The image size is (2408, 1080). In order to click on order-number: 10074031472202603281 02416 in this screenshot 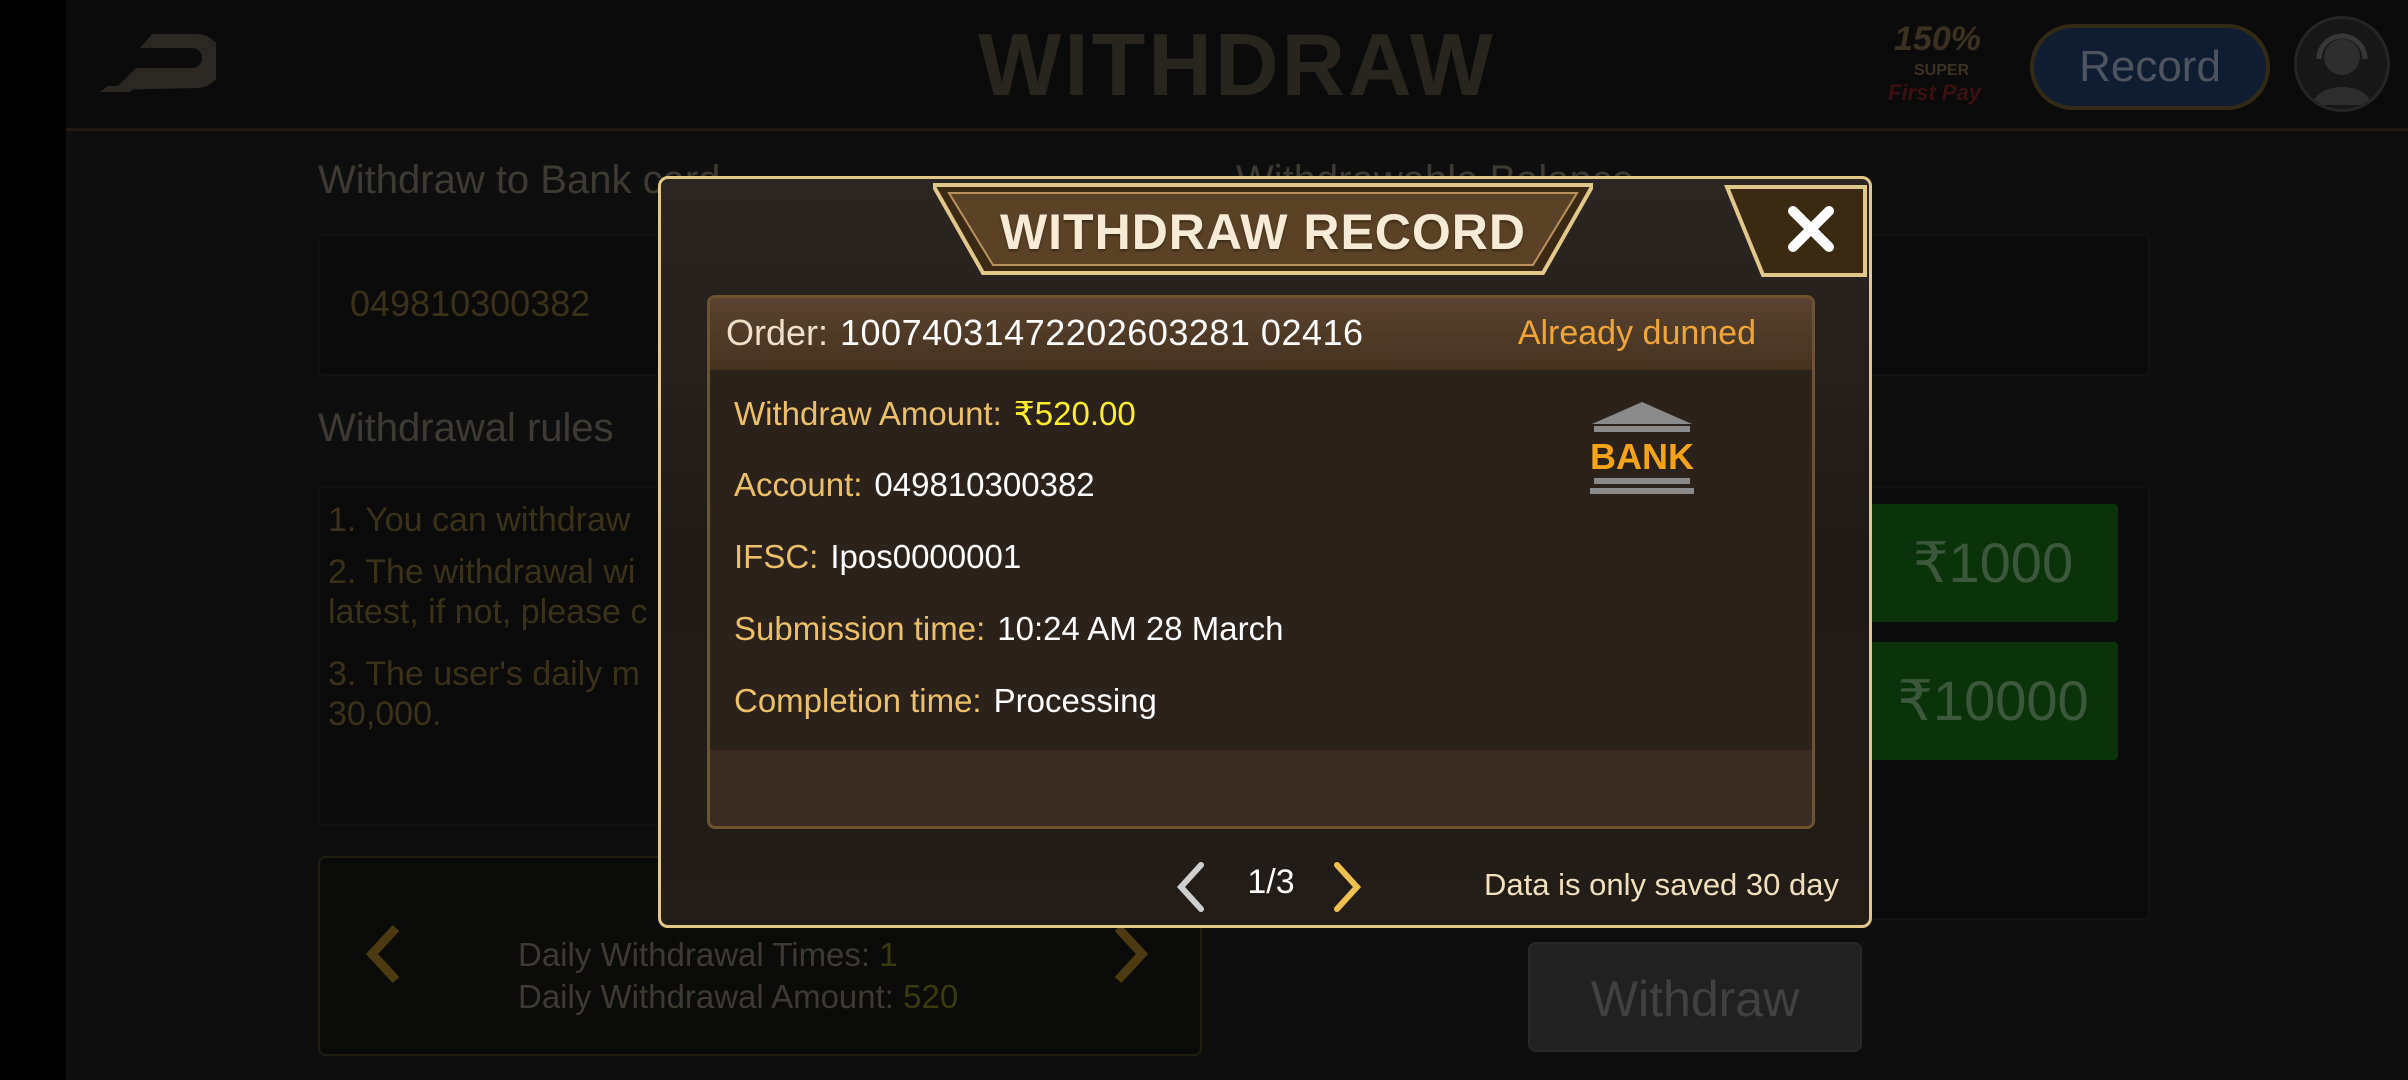, I will do `click(1102, 332)`.